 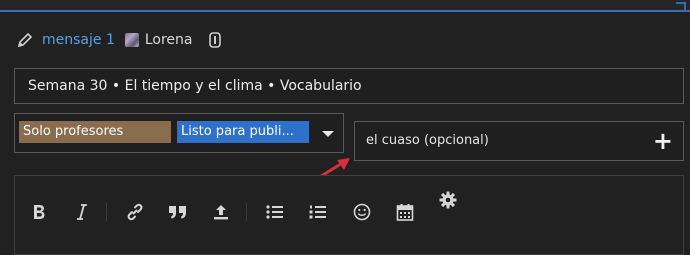 I want to click on bullet-list-icon, so click(x=274, y=212).